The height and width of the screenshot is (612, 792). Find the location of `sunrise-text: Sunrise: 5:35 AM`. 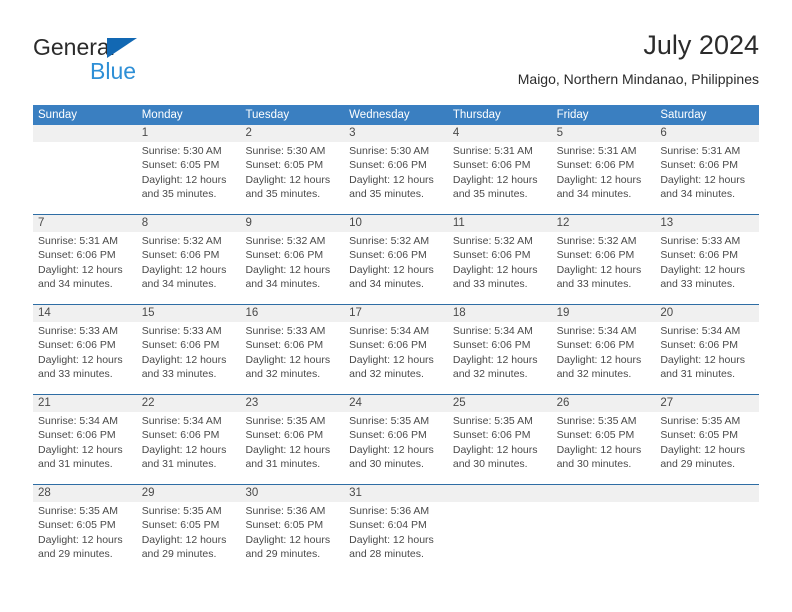

sunrise-text: Sunrise: 5:35 AM is located at coordinates (181, 511).